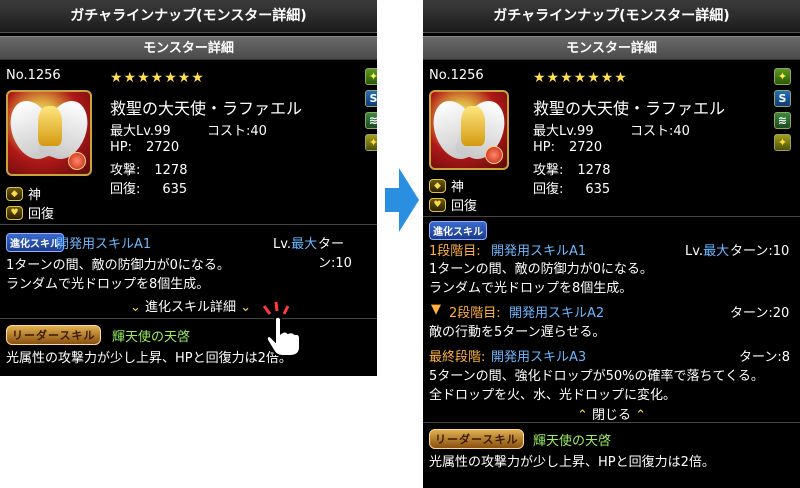  Describe the element at coordinates (539, 357) in the screenshot. I see `final-stage-skill-name: 開発用スキルA3` at that location.